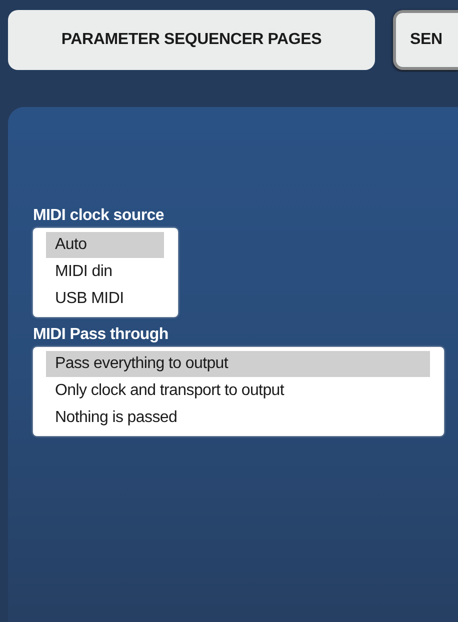 This screenshot has width=458, height=622. I want to click on list-option: Only clock and transport to output, so click(238, 391).